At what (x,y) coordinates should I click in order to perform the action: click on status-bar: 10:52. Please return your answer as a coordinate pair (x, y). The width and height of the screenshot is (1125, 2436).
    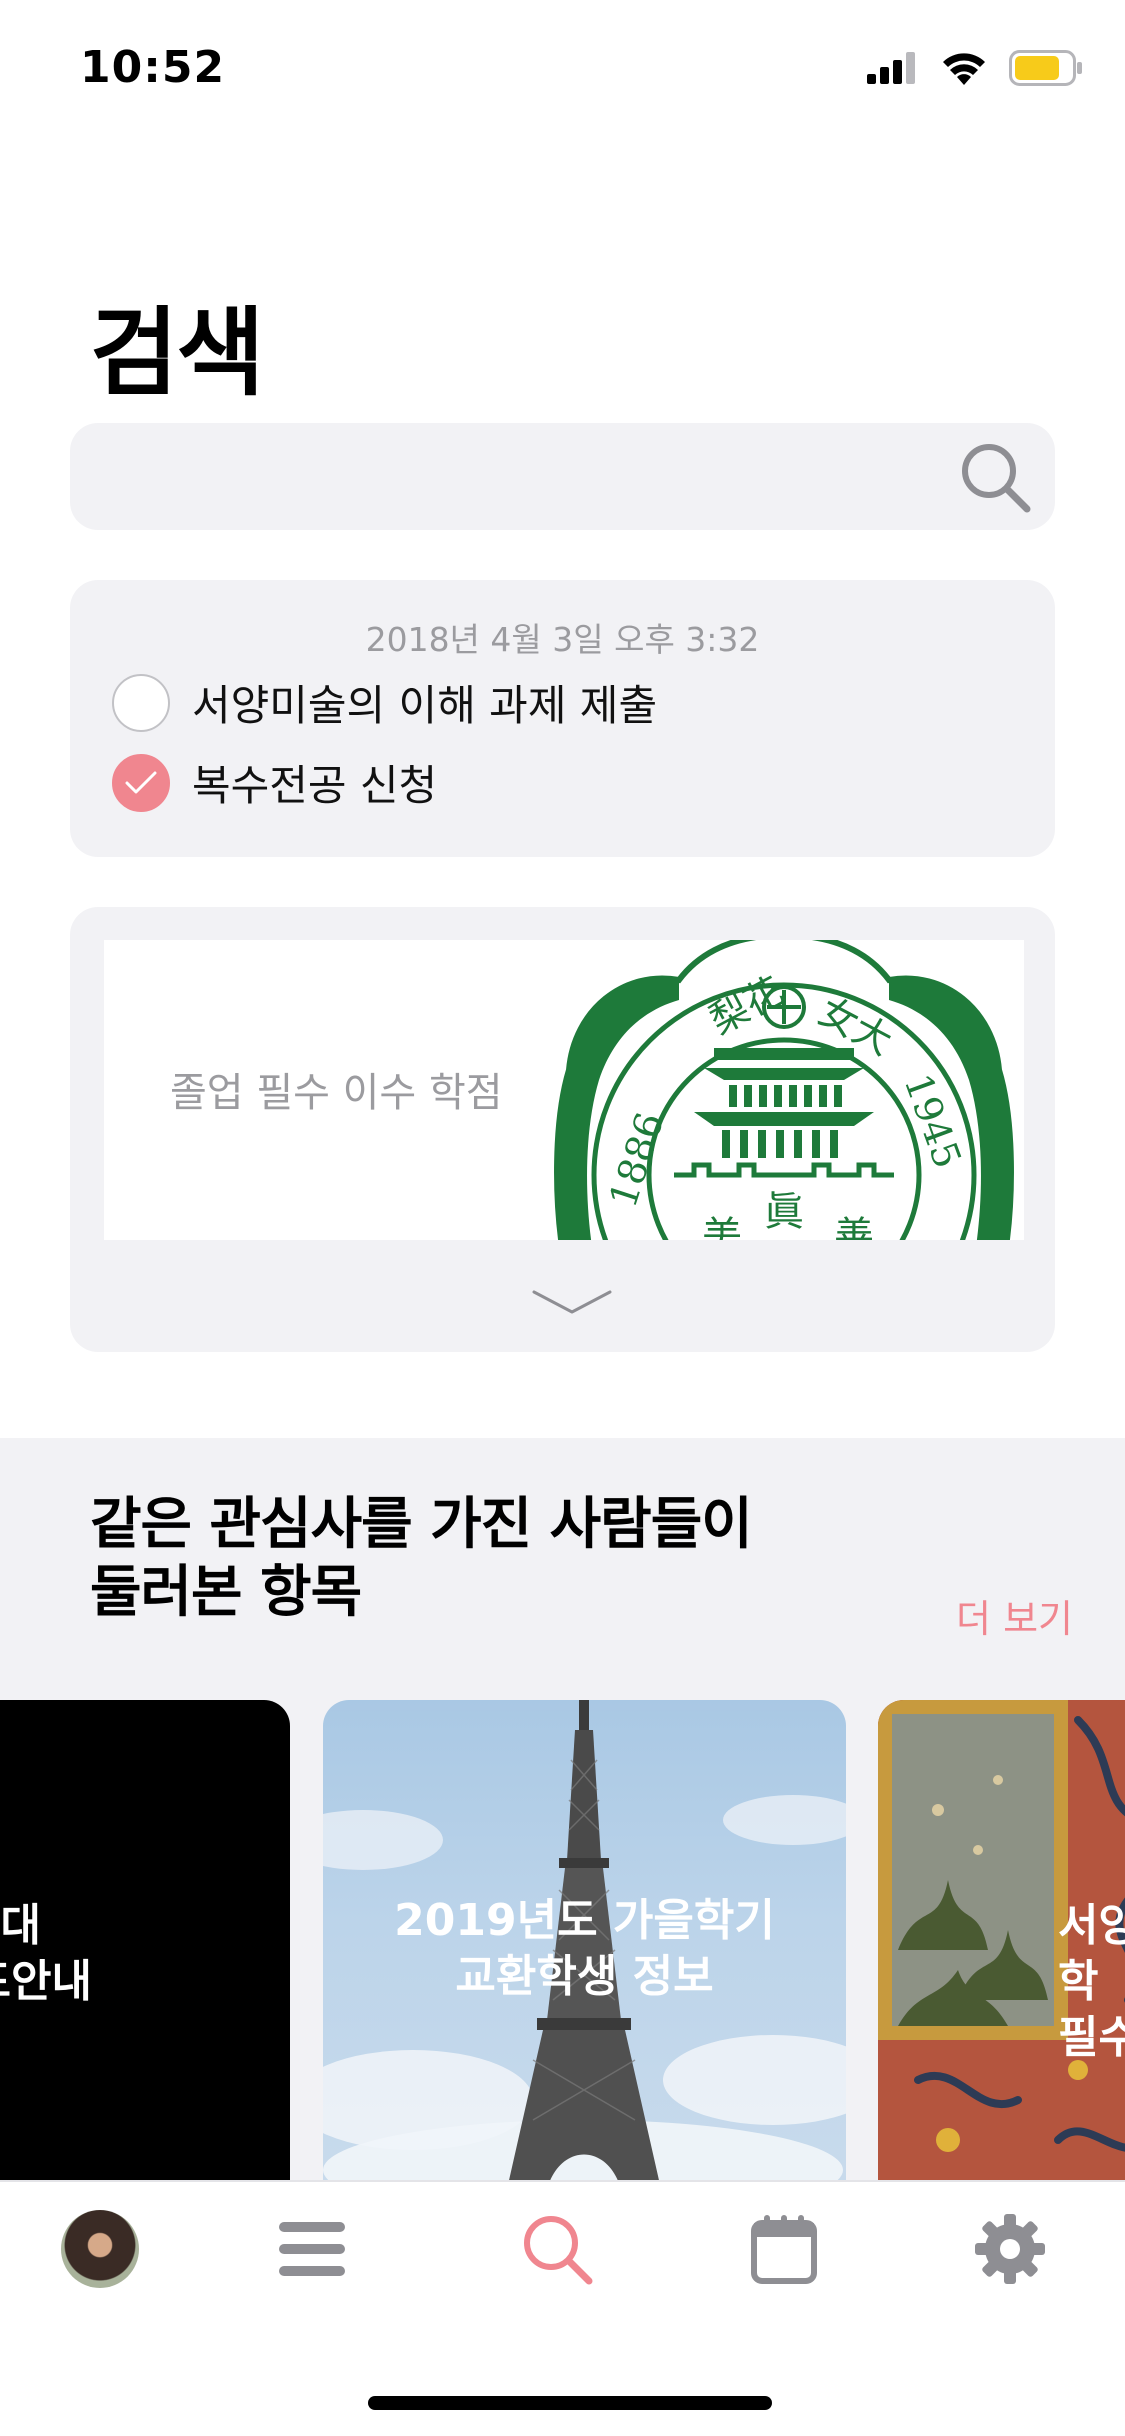
    Looking at the image, I should click on (562, 66).